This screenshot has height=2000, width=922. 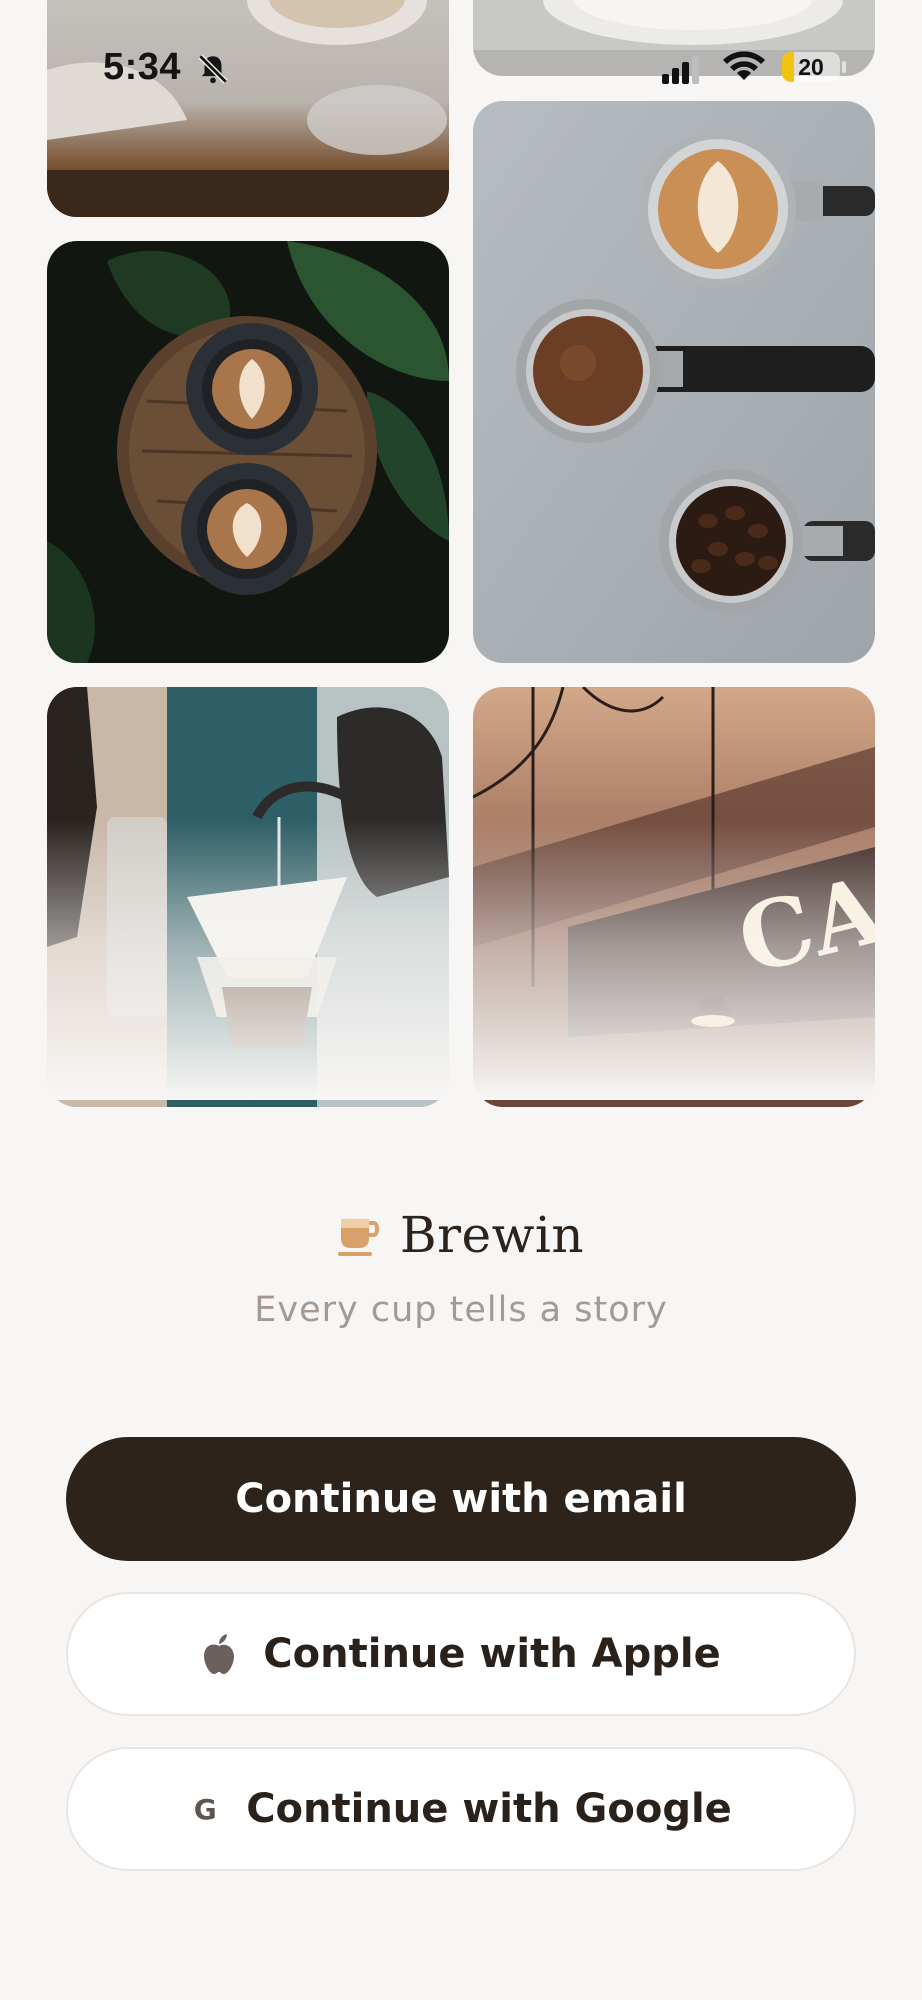 I want to click on photo-pour-over, so click(x=248, y=897).